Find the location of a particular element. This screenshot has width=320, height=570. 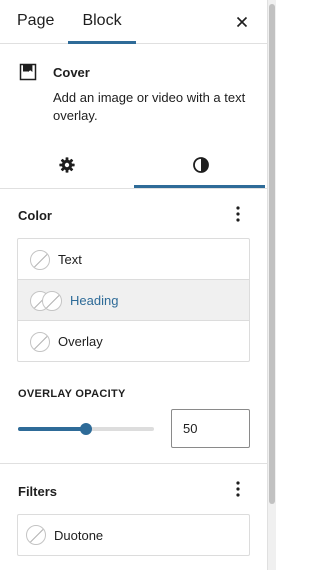

close-button is located at coordinates (242, 22).